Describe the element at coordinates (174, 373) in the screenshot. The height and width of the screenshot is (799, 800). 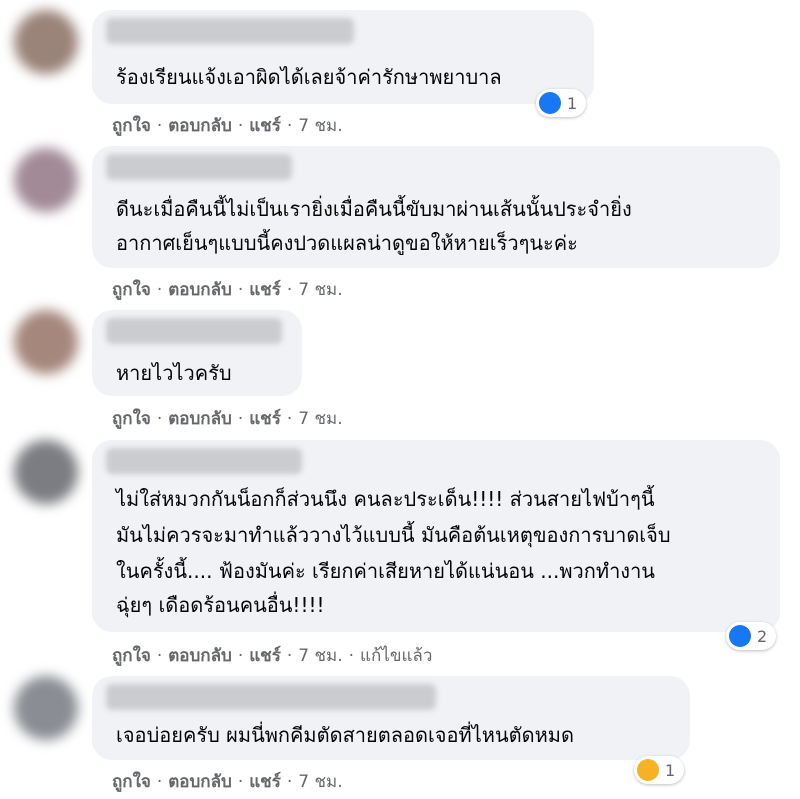
I see `comment-text: หายไวไวครับ` at that location.